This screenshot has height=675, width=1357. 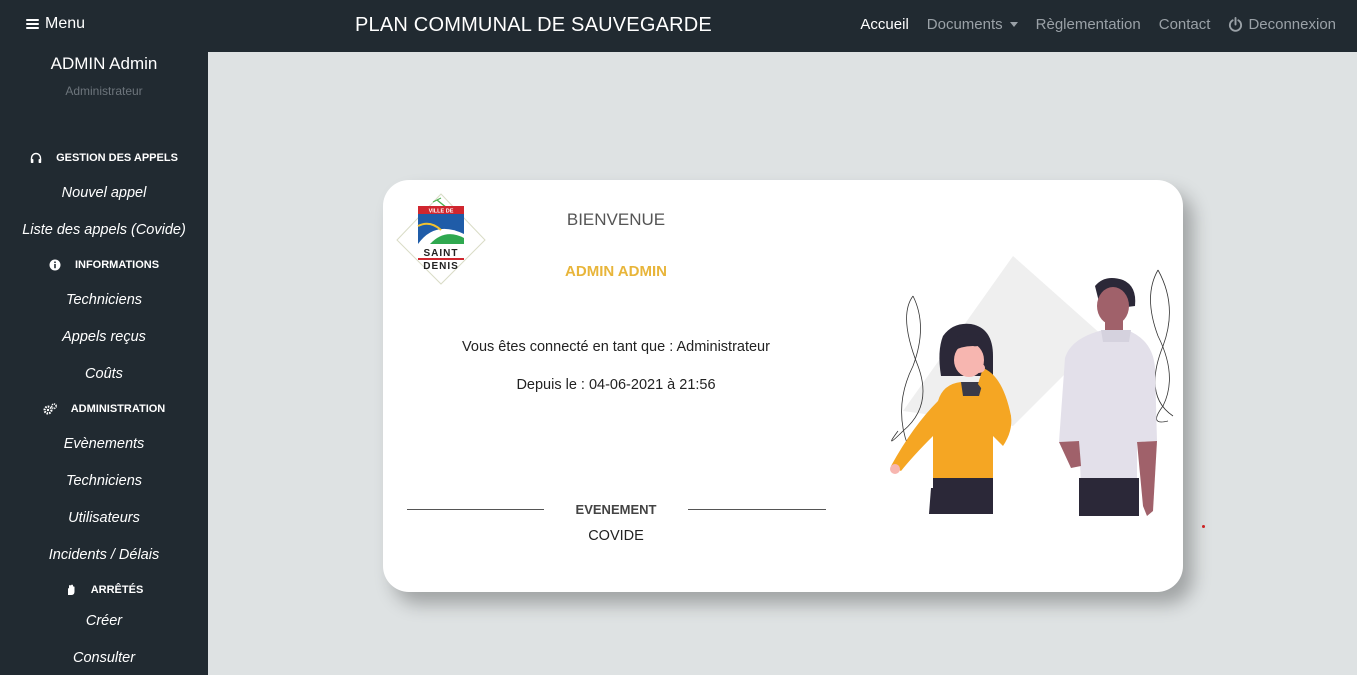 What do you see at coordinates (1236, 24) in the screenshot?
I see `power-icon` at bounding box center [1236, 24].